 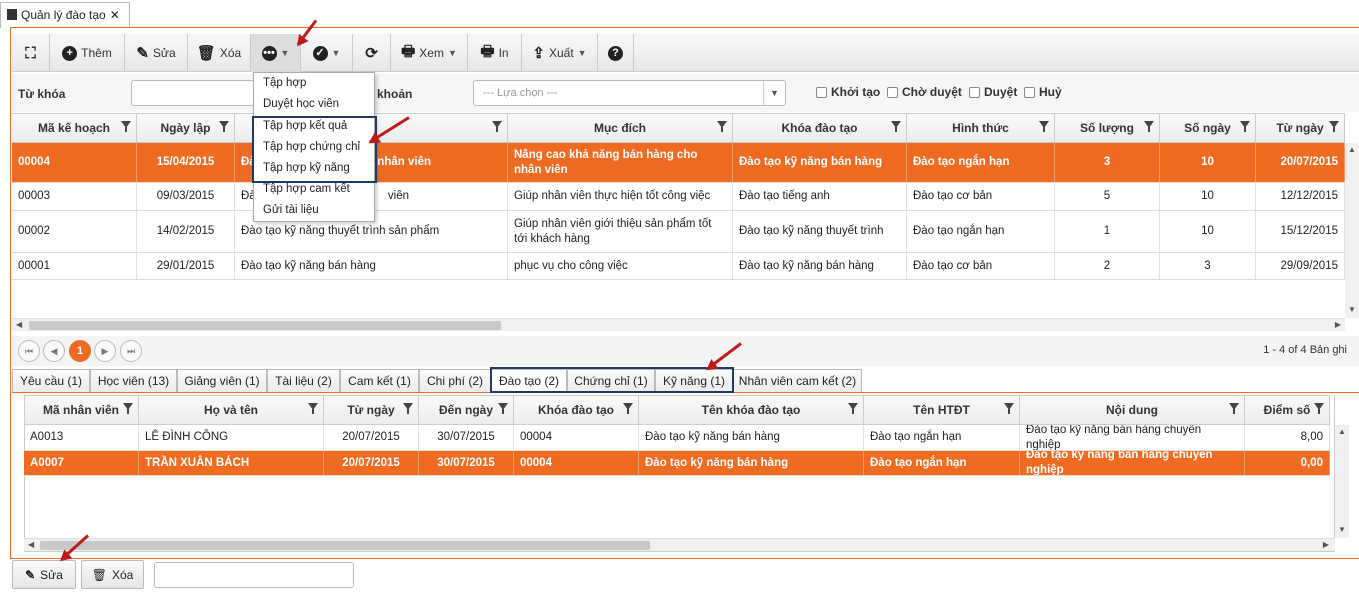 What do you see at coordinates (751, 410) in the screenshot?
I see `col-header: Tên khóa đào tạo` at bounding box center [751, 410].